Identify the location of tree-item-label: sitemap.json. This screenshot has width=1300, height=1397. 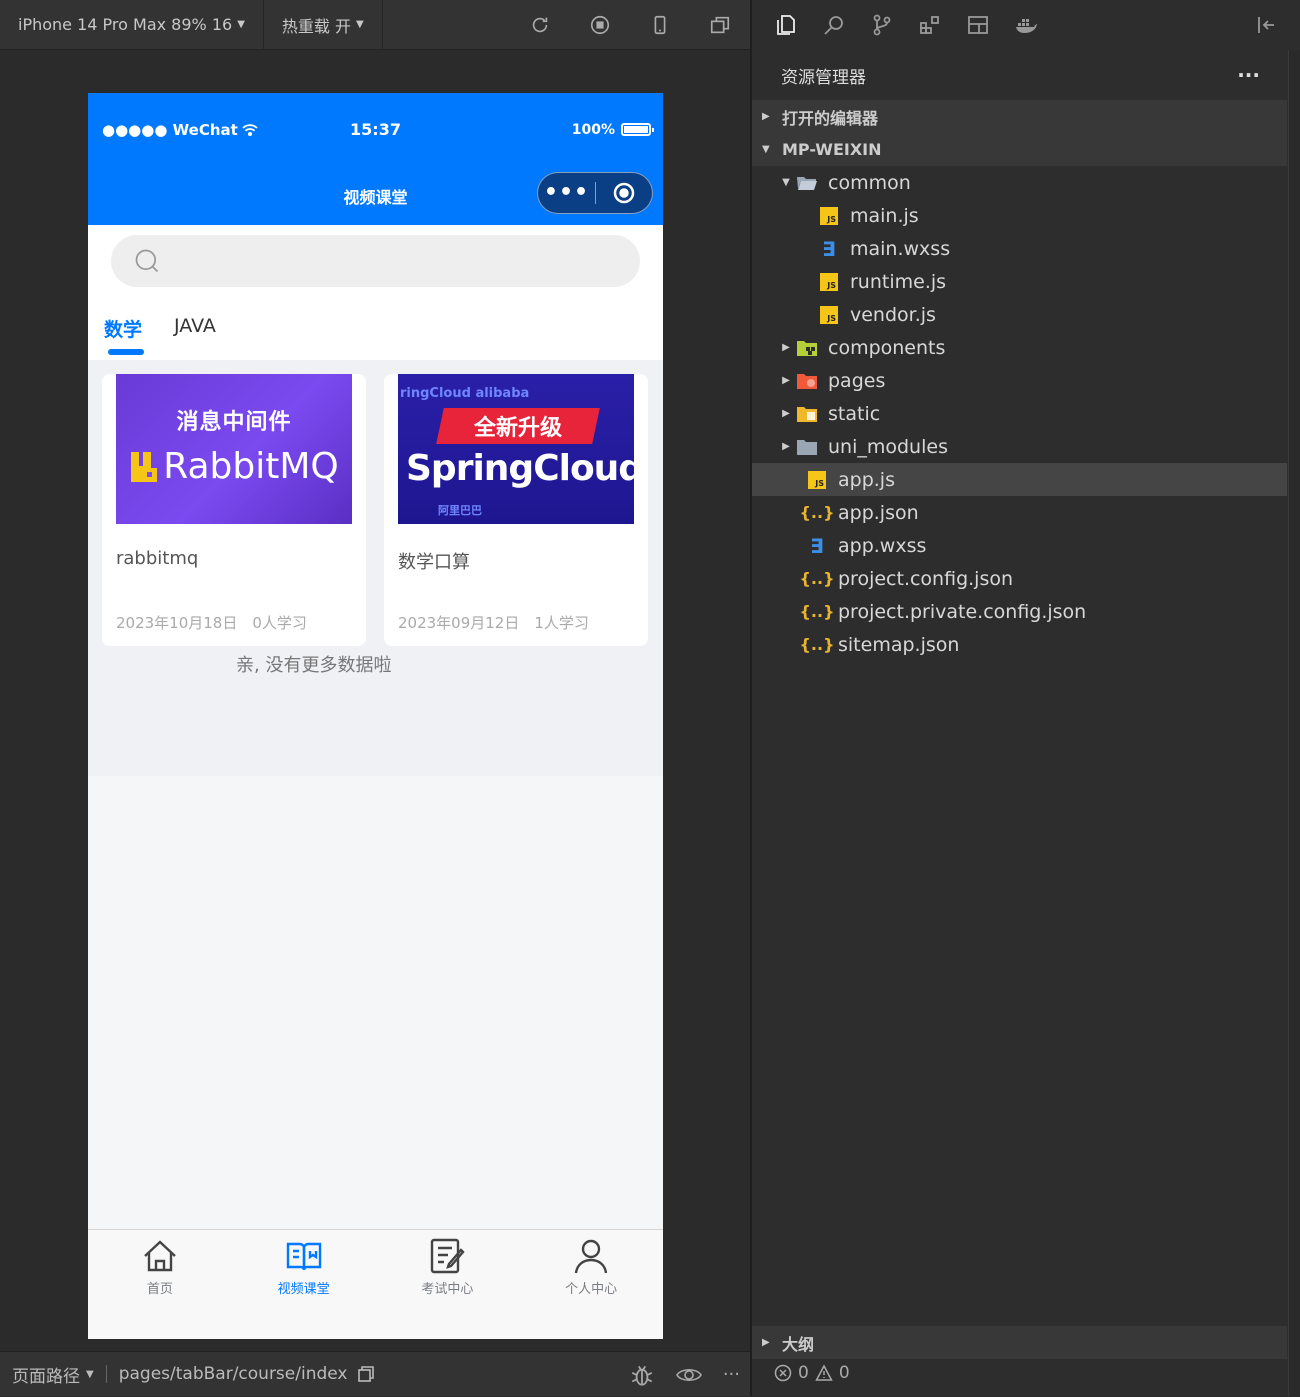
(899, 644).